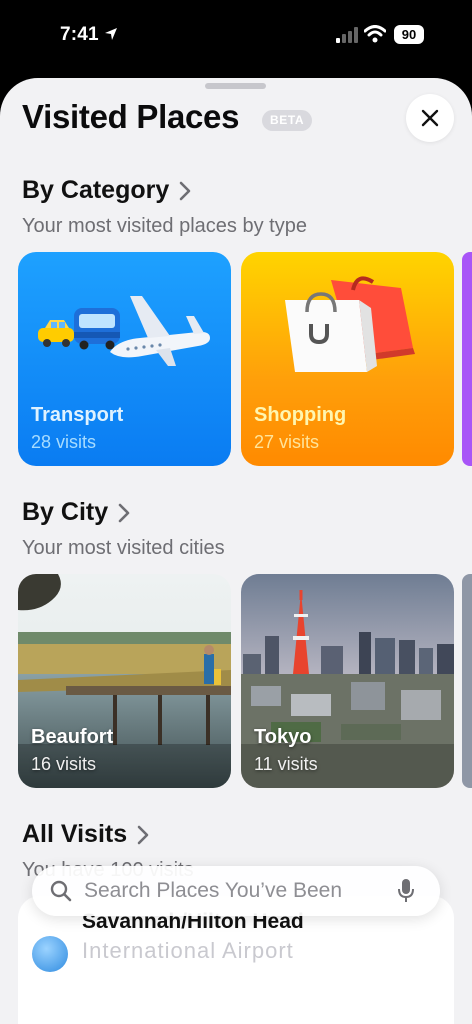 Image resolution: width=472 pixels, height=1024 pixels. What do you see at coordinates (375, 34) in the screenshot?
I see `wifi-icon` at bounding box center [375, 34].